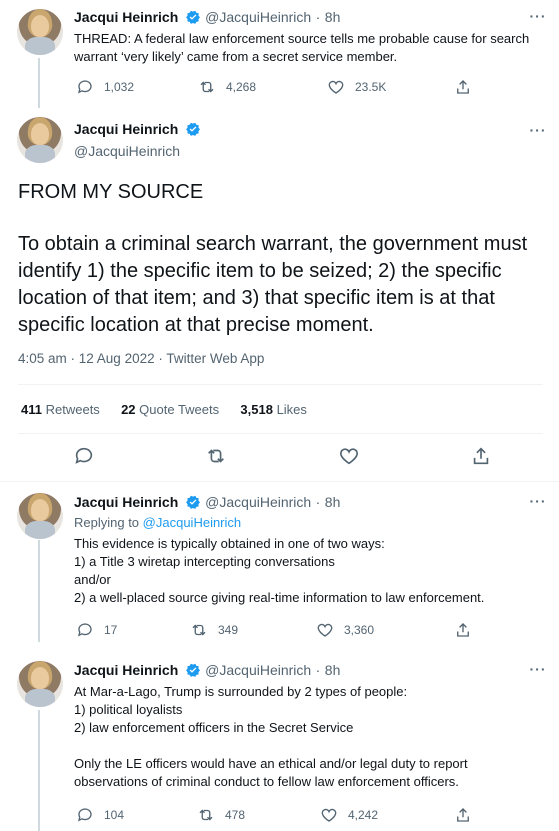 This screenshot has width=559, height=831. What do you see at coordinates (235, 815) in the screenshot?
I see `retweet-count: 478` at bounding box center [235, 815].